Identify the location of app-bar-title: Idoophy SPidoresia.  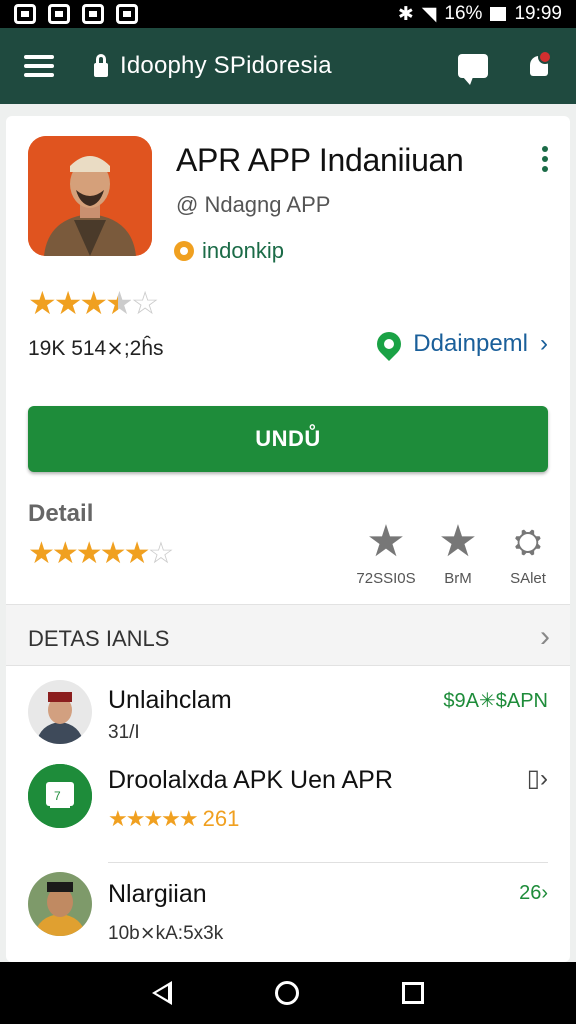
(226, 65).